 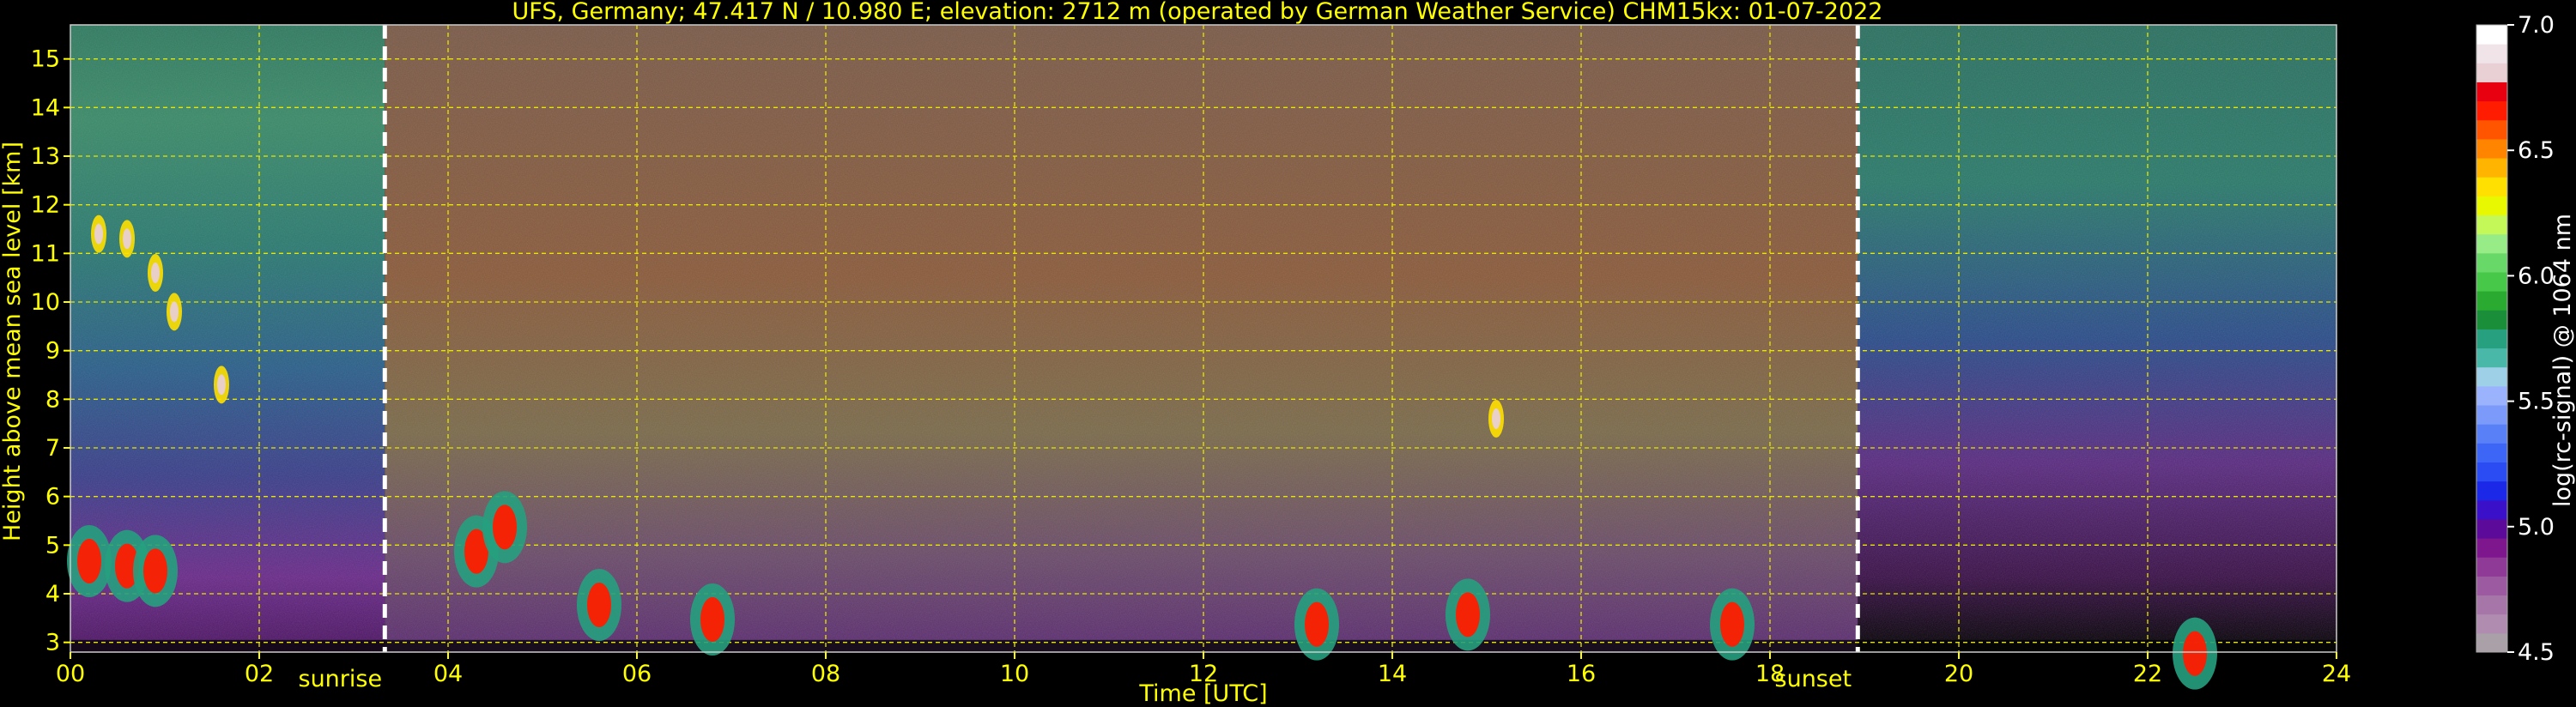 I want to click on x-tick-label: 00, so click(x=70, y=674).